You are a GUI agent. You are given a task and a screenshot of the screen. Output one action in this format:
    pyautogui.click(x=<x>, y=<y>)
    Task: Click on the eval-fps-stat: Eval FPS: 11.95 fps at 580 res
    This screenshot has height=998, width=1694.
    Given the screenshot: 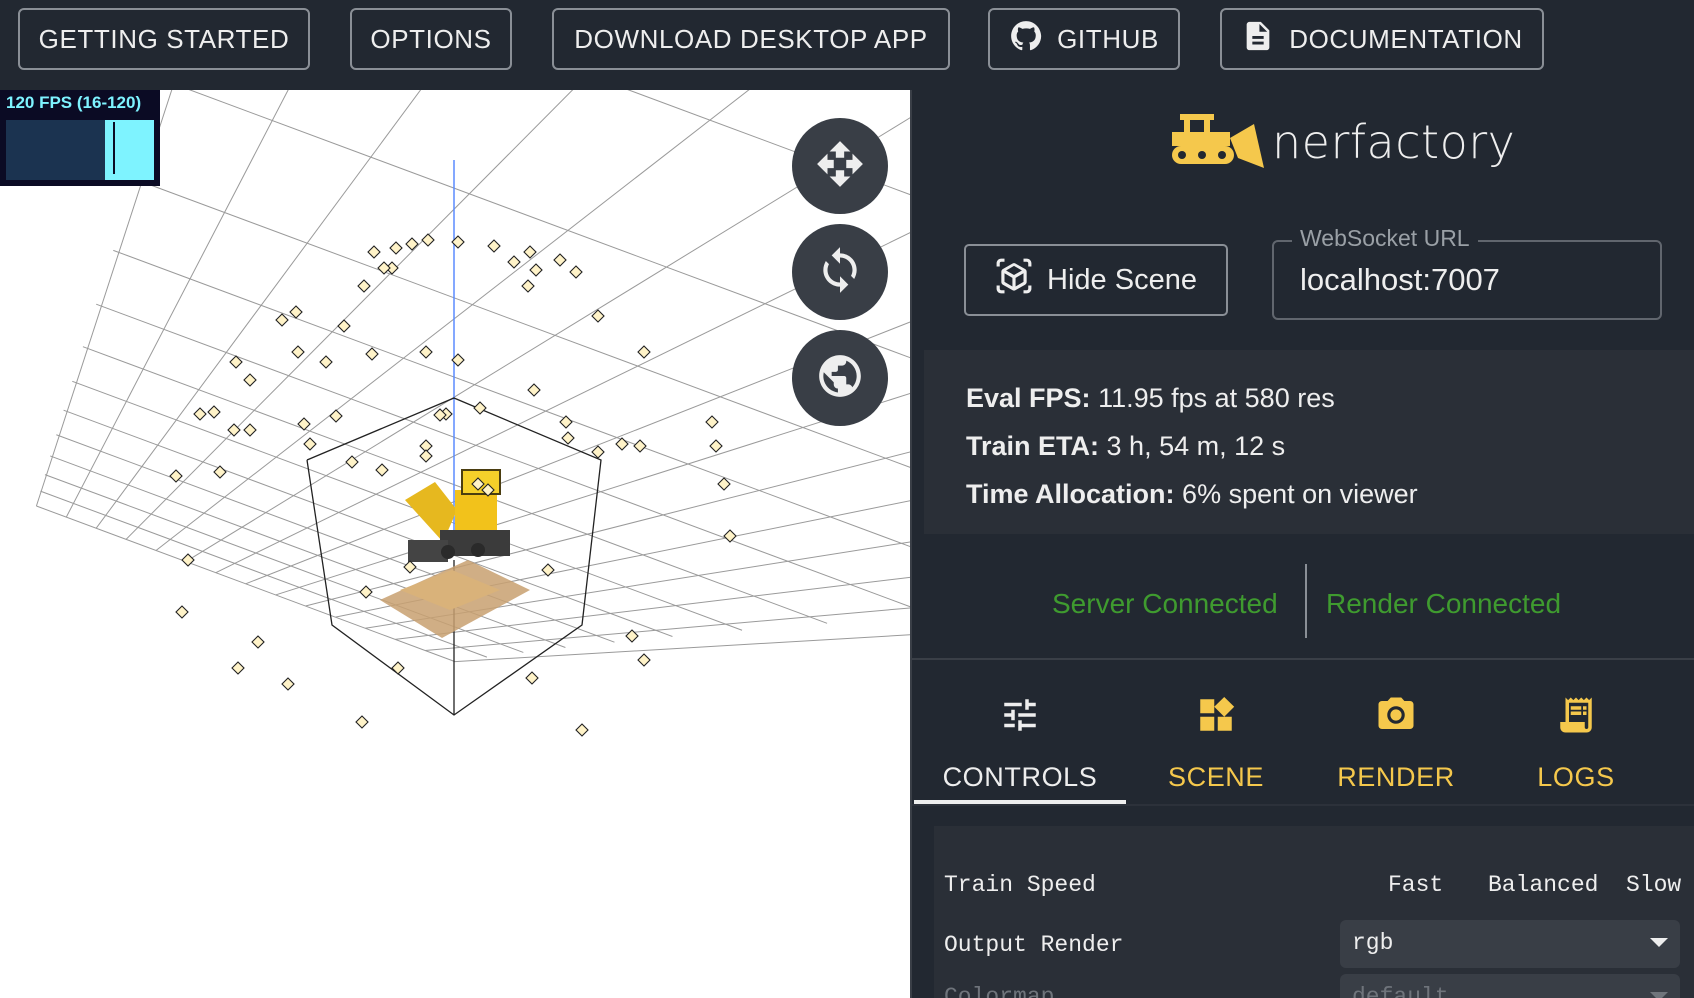 What is the action you would take?
    pyautogui.click(x=1330, y=398)
    